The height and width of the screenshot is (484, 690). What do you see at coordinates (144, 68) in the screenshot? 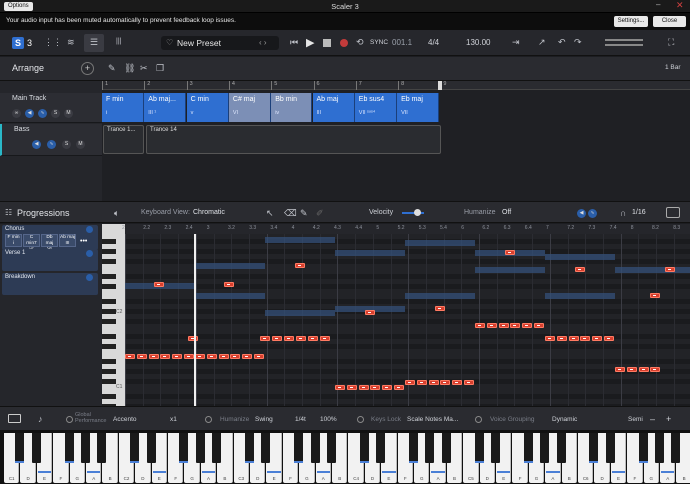
I see `scissors-icon: ✂` at bounding box center [144, 68].